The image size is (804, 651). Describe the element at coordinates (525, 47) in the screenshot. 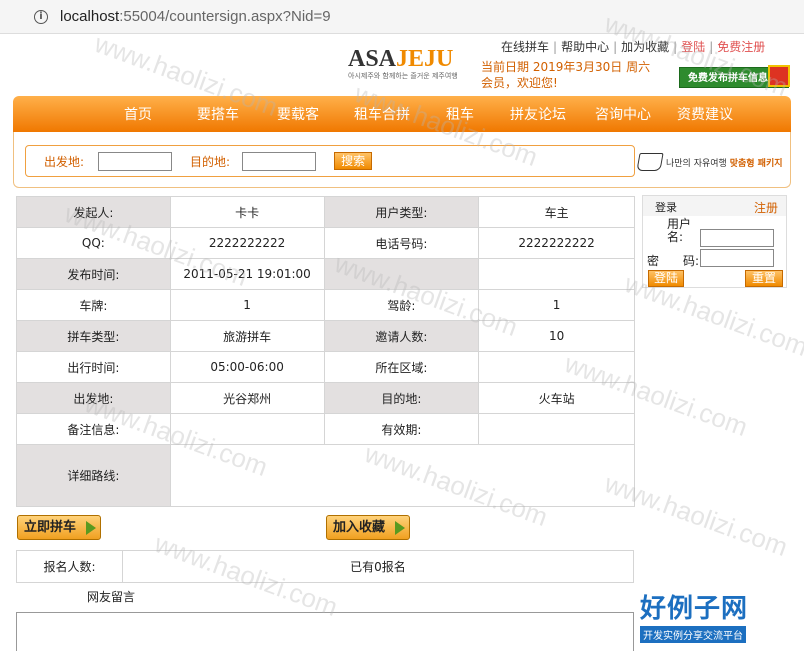

I see `link-online-carpool: 在线拼车` at that location.